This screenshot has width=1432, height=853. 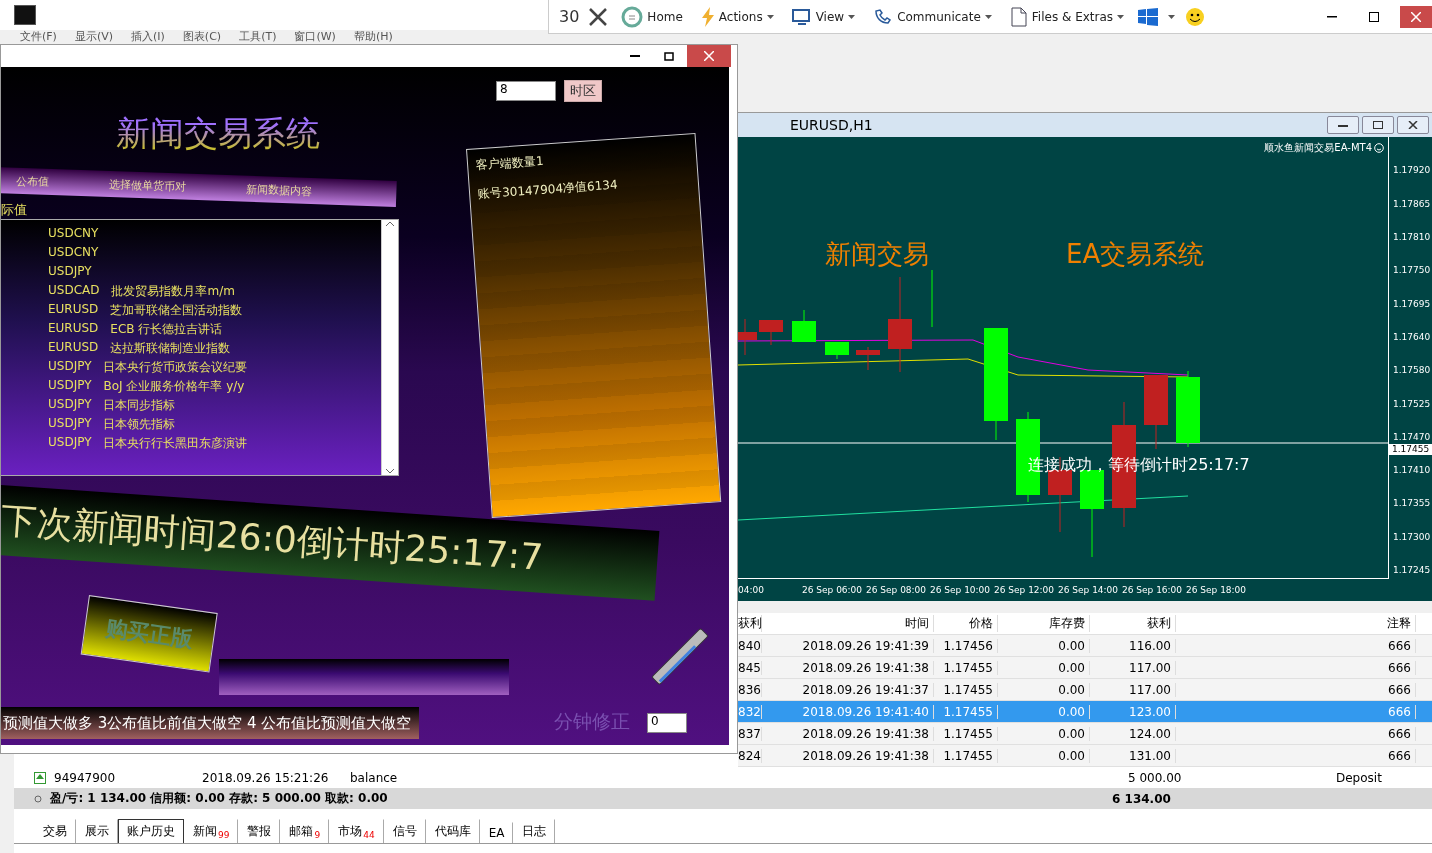 What do you see at coordinates (1412, 404) in the screenshot?
I see `price-tick: 1.17525` at bounding box center [1412, 404].